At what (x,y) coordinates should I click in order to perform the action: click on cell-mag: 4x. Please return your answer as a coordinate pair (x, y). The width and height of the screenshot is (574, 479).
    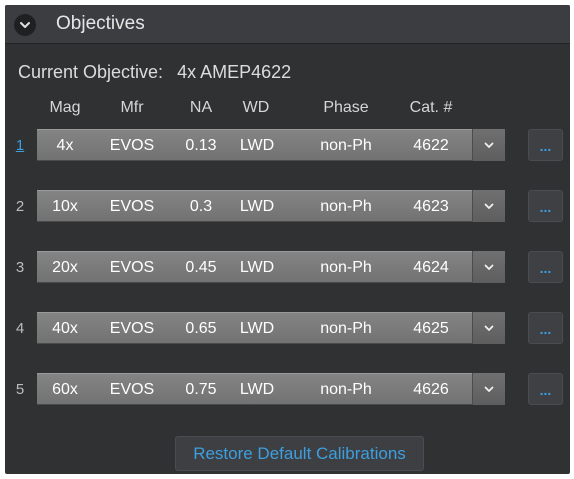
    Looking at the image, I should click on (65, 145).